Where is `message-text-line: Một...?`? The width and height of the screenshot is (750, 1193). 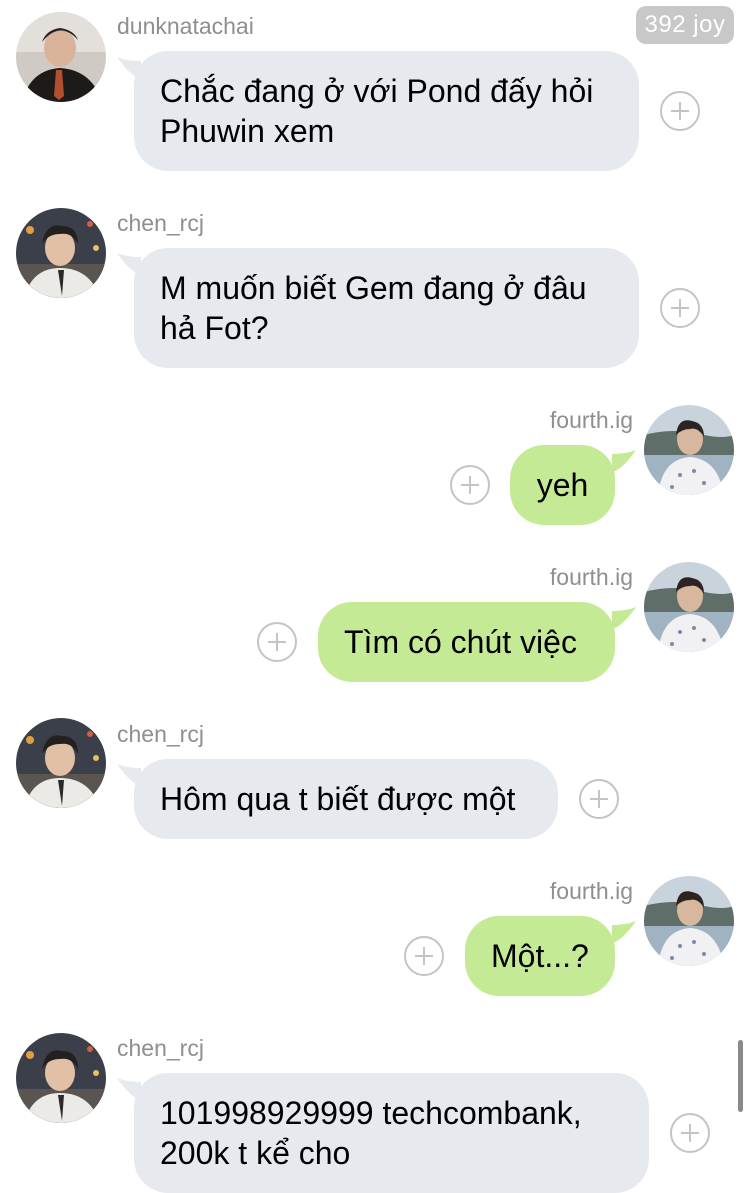 message-text-line: Một...? is located at coordinates (540, 956).